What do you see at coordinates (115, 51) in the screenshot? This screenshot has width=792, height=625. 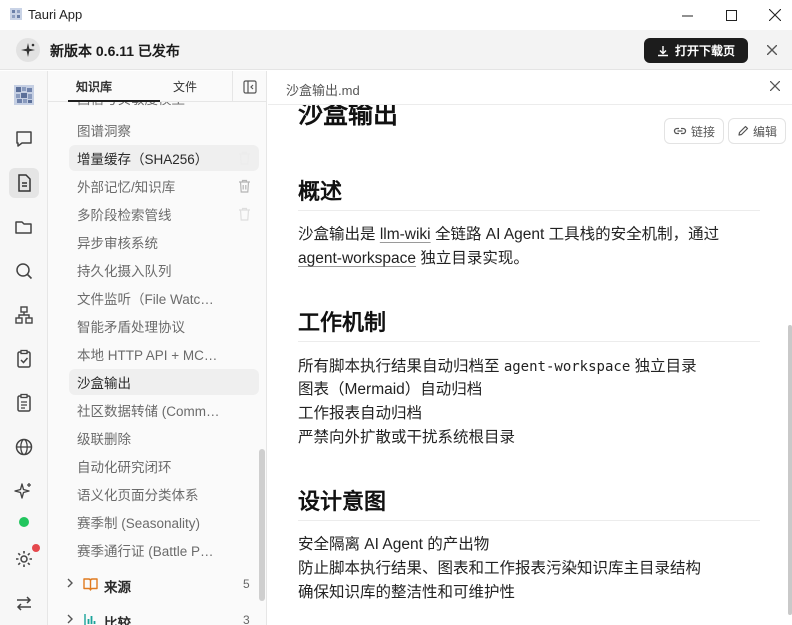 I see `update-message: 新版本 0.6.11 已发布` at bounding box center [115, 51].